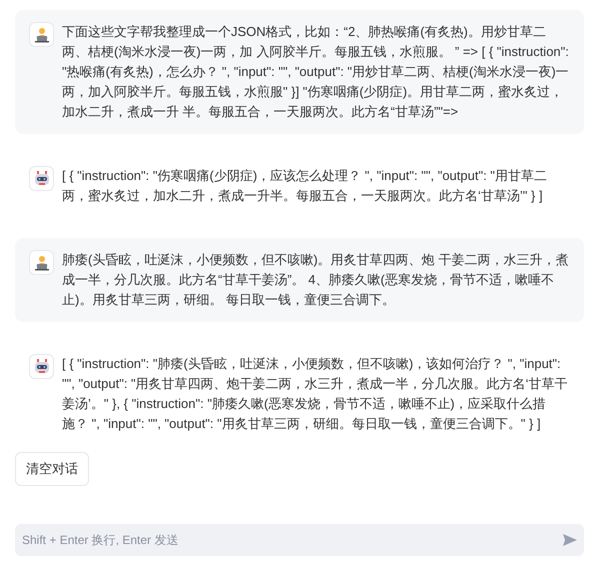 The width and height of the screenshot is (599, 574). I want to click on message-text: 肺痿(头昏眩，吐涎沫，小便频数，但不咳嗽)。用炙甘草四两、炮 干姜二两，水三升，煮成一半，分几次服。此方名“甘草干姜汤”。 4、肺痿久嗽(恶寒发烧，骨节不适，嗽唾不止)。用炙甘草三两，研细。 每日取一钱，童便三合调下。, so click(316, 280).